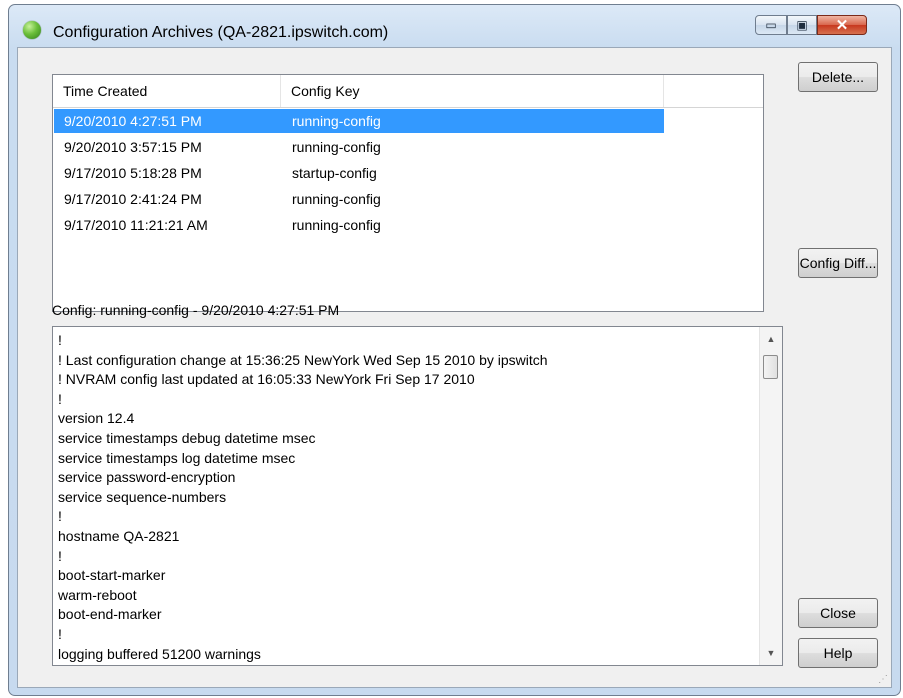  I want to click on config-line: service sequence-numbers, so click(142, 496).